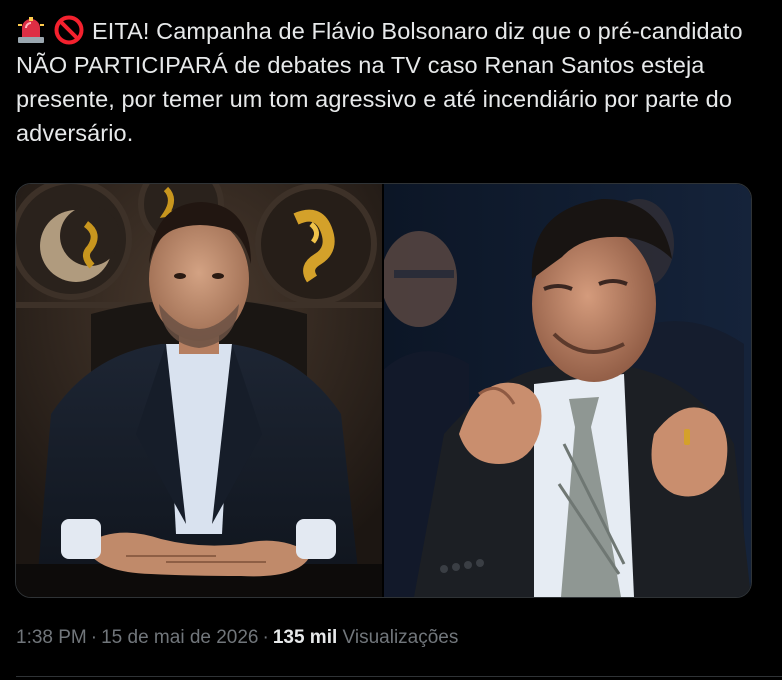 This screenshot has width=782, height=680. Describe the element at coordinates (400, 637) in the screenshot. I see `views-label: Visualizações` at that location.